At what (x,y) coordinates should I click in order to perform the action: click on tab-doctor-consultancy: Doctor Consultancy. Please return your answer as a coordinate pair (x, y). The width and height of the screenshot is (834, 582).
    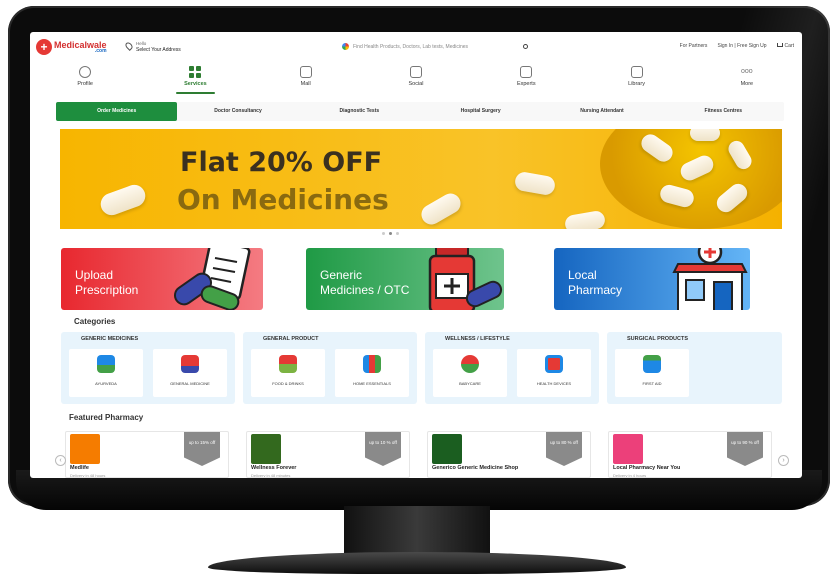
    Looking at the image, I should click on (237, 111).